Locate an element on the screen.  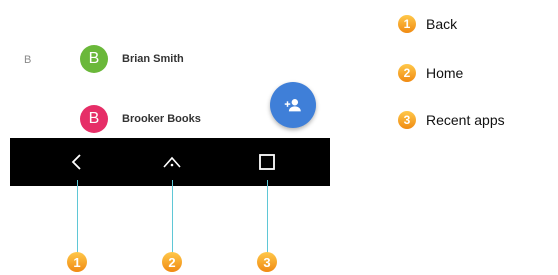
callout-badge-1: 1 is located at coordinates (77, 262).